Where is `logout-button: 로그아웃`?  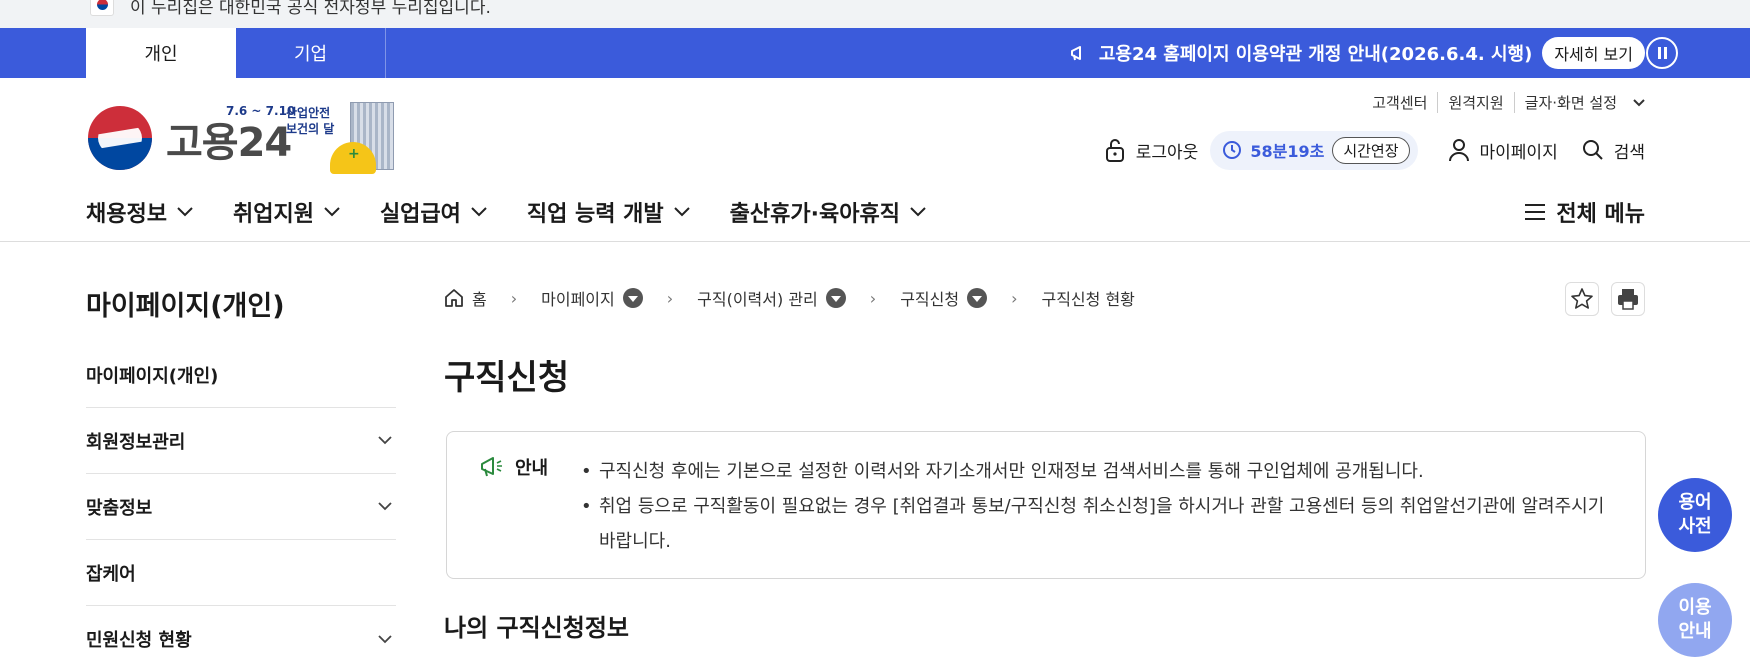
logout-button: 로그아웃 is located at coordinates (1151, 150).